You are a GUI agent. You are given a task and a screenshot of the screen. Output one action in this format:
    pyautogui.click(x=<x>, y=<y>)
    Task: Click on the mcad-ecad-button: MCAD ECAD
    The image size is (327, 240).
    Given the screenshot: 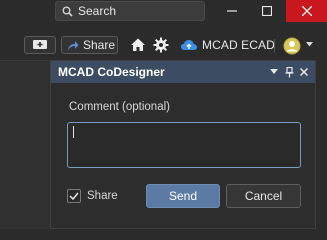 What is the action you would take?
    pyautogui.click(x=227, y=45)
    